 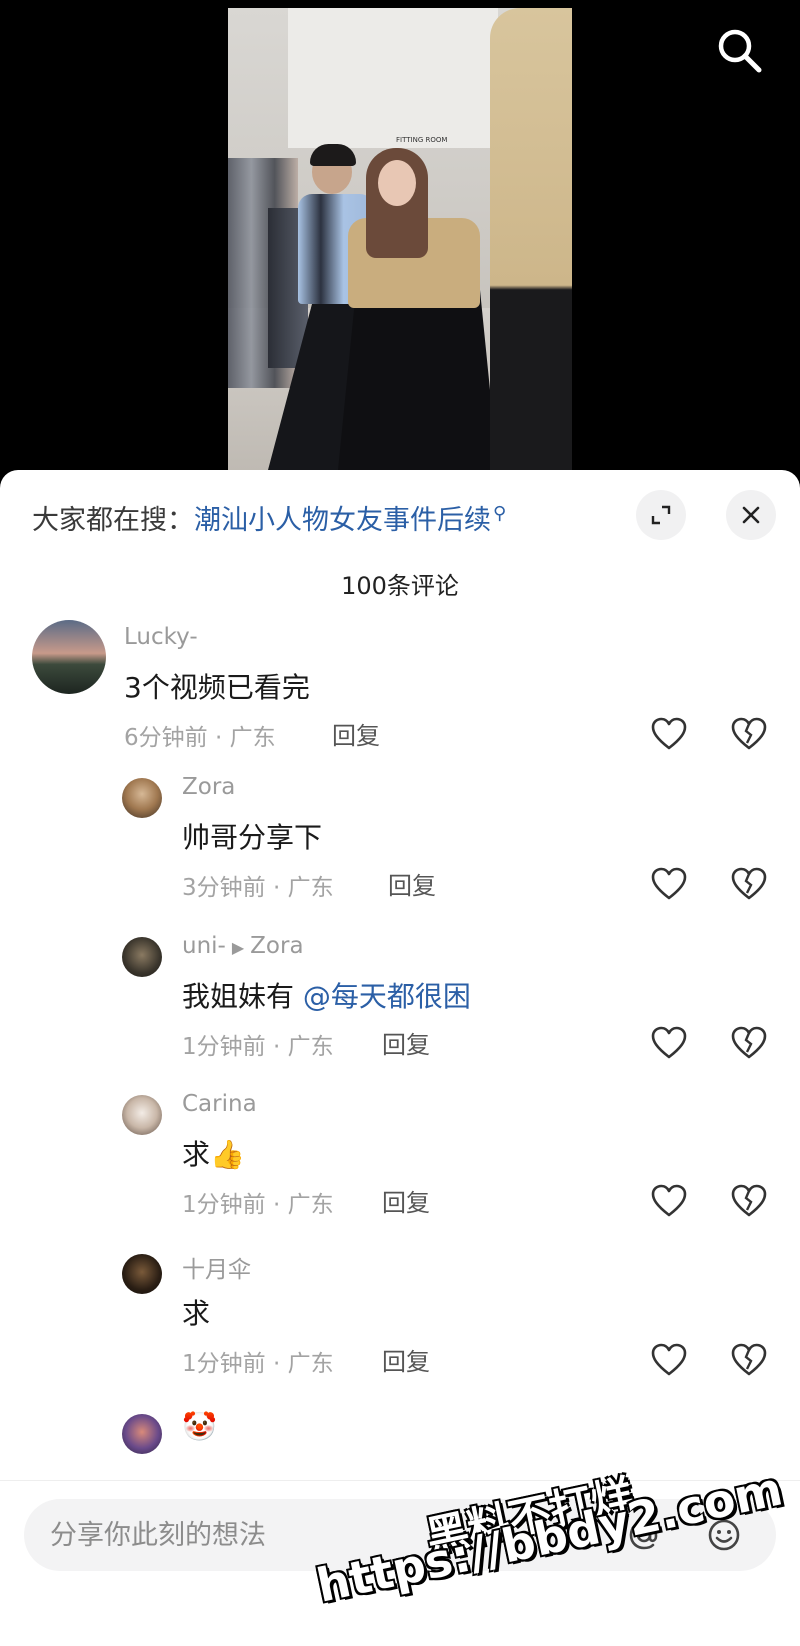 I want to click on reply-item: uni- ▶ Zora 我姐妹有 @每天都很困 1分钟前 · 广东 回复, so click(x=400, y=1004).